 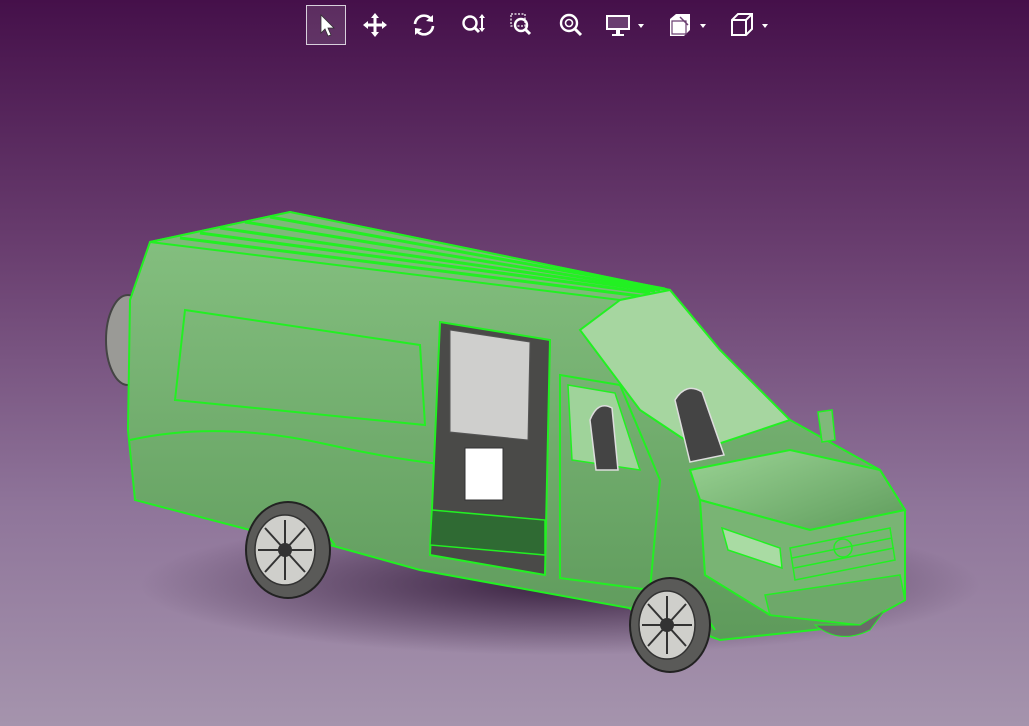 I want to click on rear-wheel, so click(x=288, y=550).